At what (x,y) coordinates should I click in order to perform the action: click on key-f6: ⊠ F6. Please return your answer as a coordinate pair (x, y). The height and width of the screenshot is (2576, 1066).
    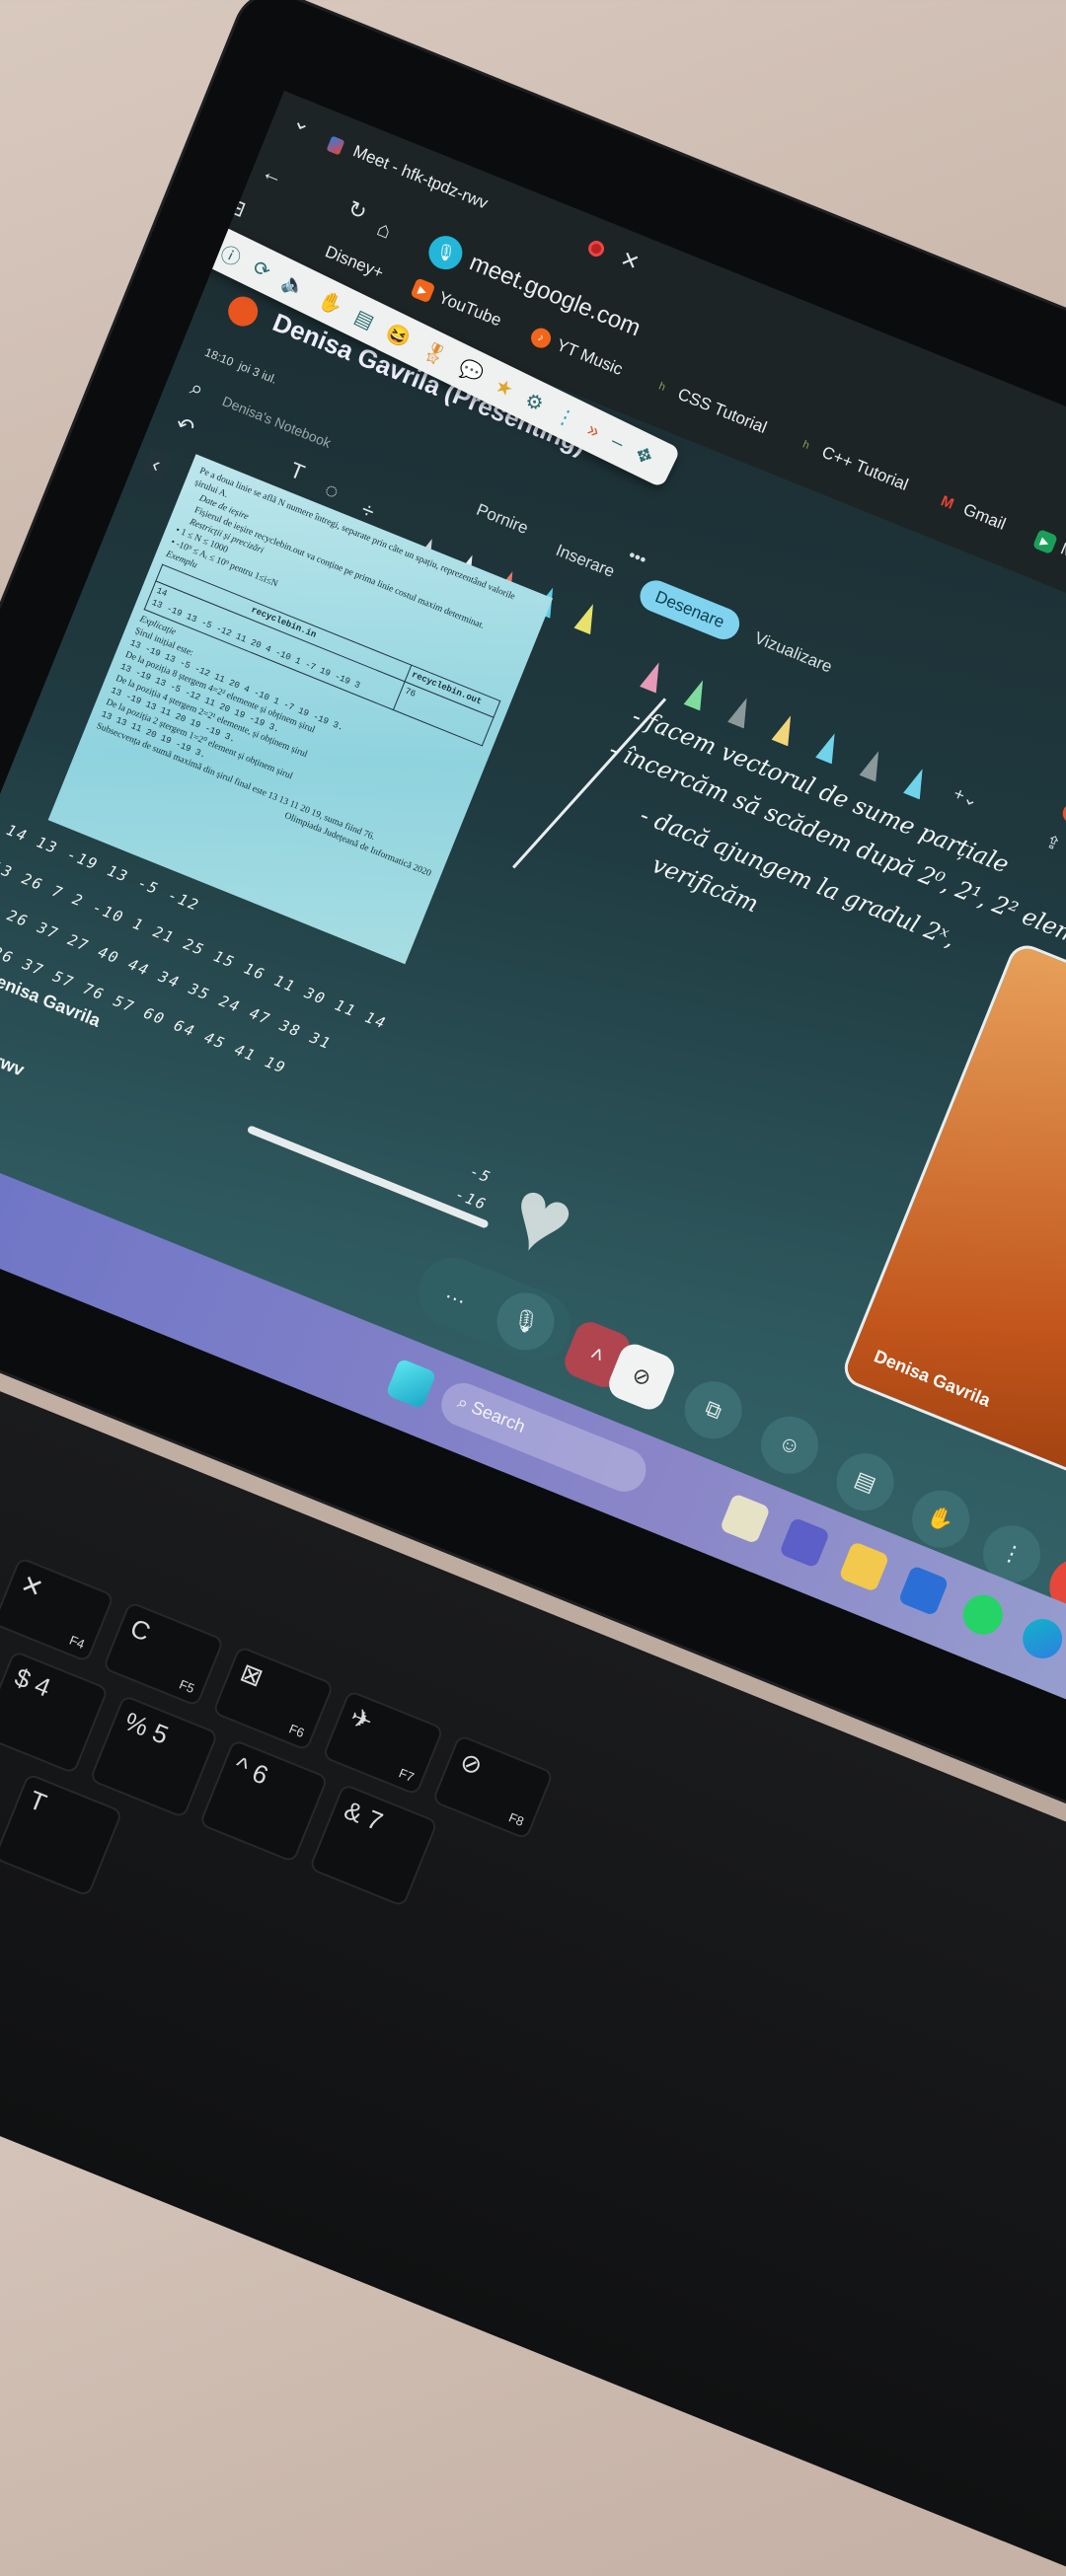
    Looking at the image, I should click on (273, 1698).